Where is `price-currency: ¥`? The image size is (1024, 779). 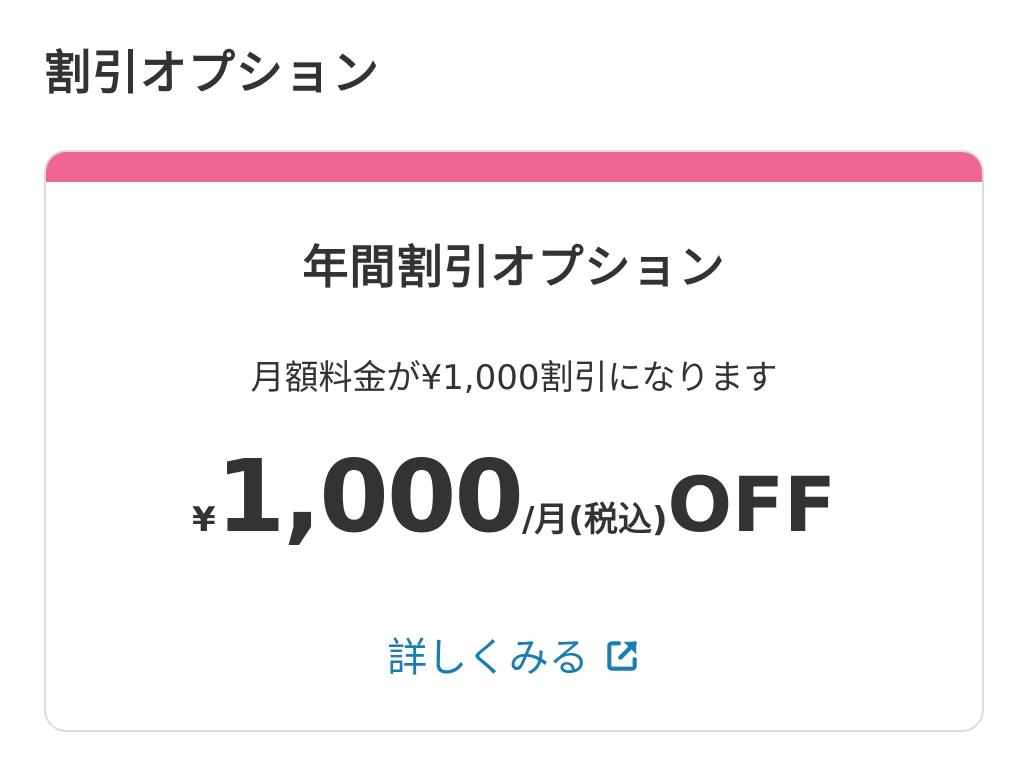 price-currency: ¥ is located at coordinates (204, 520).